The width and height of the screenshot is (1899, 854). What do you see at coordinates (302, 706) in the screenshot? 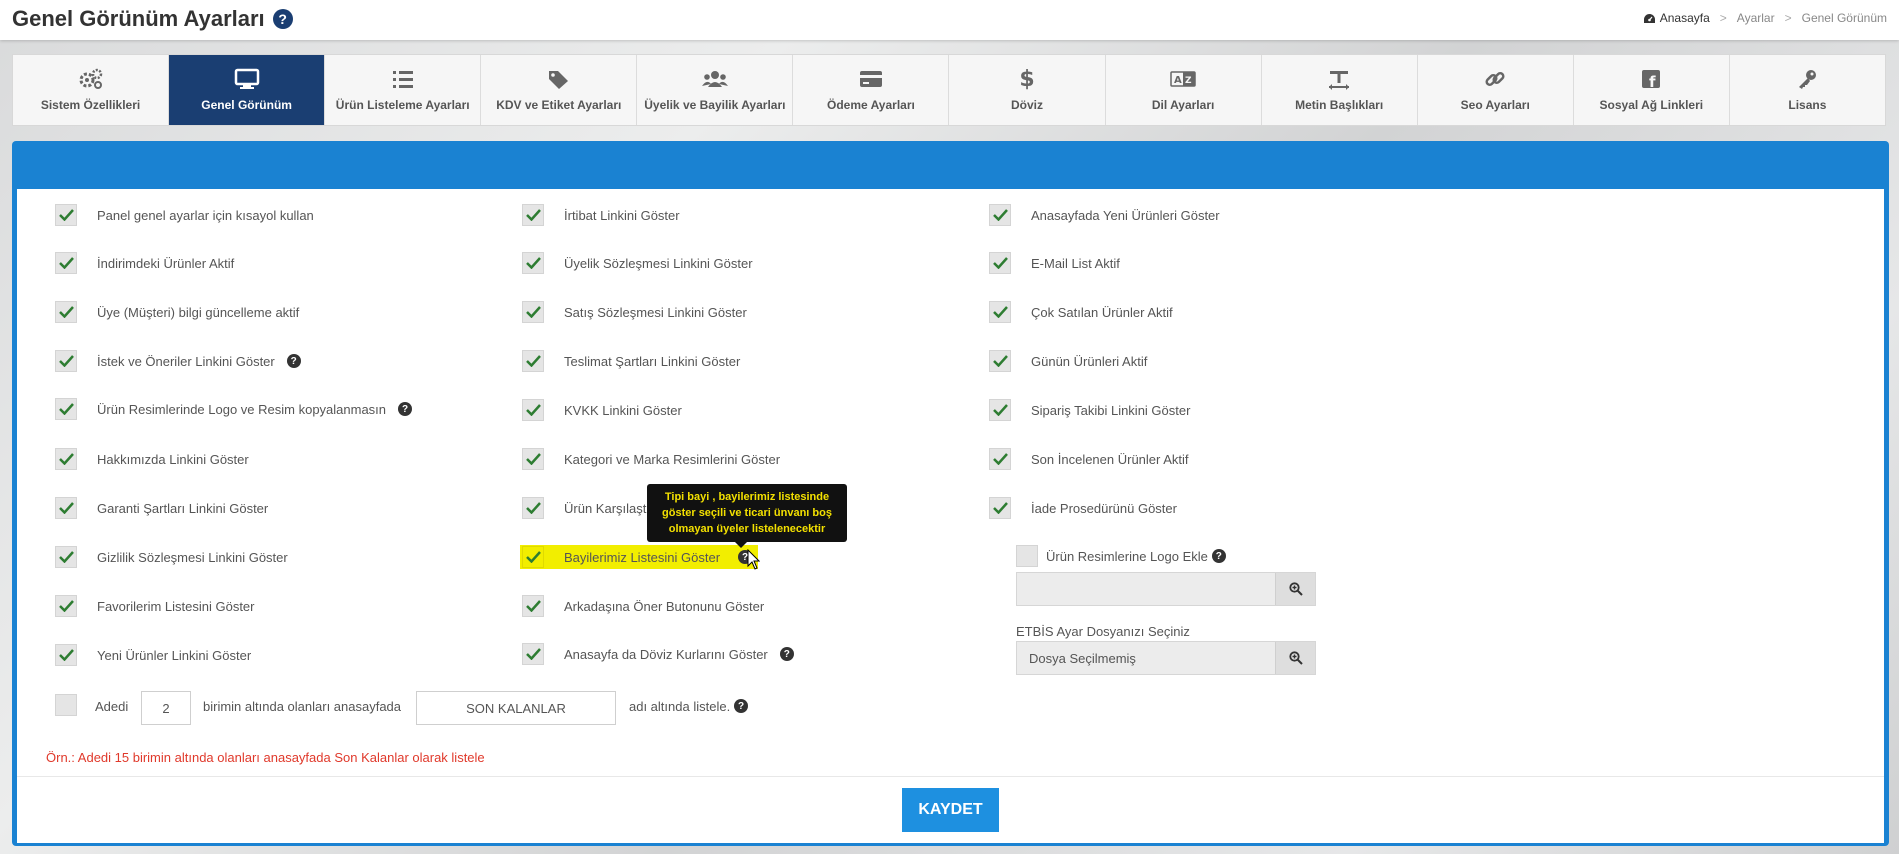
I see `stock-rule-middle: birimin altında olanları anasayfada` at bounding box center [302, 706].